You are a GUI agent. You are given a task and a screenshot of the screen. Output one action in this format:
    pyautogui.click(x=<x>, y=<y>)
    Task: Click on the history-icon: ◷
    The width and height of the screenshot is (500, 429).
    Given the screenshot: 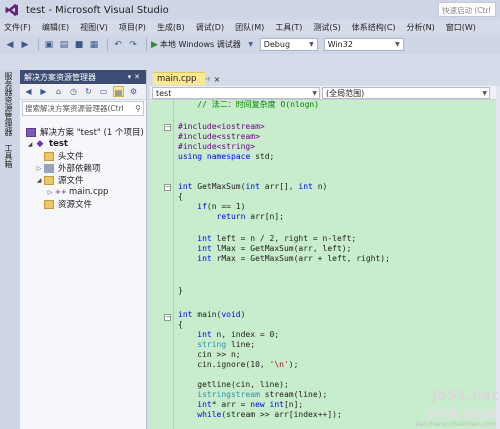 What is the action you would take?
    pyautogui.click(x=73, y=91)
    